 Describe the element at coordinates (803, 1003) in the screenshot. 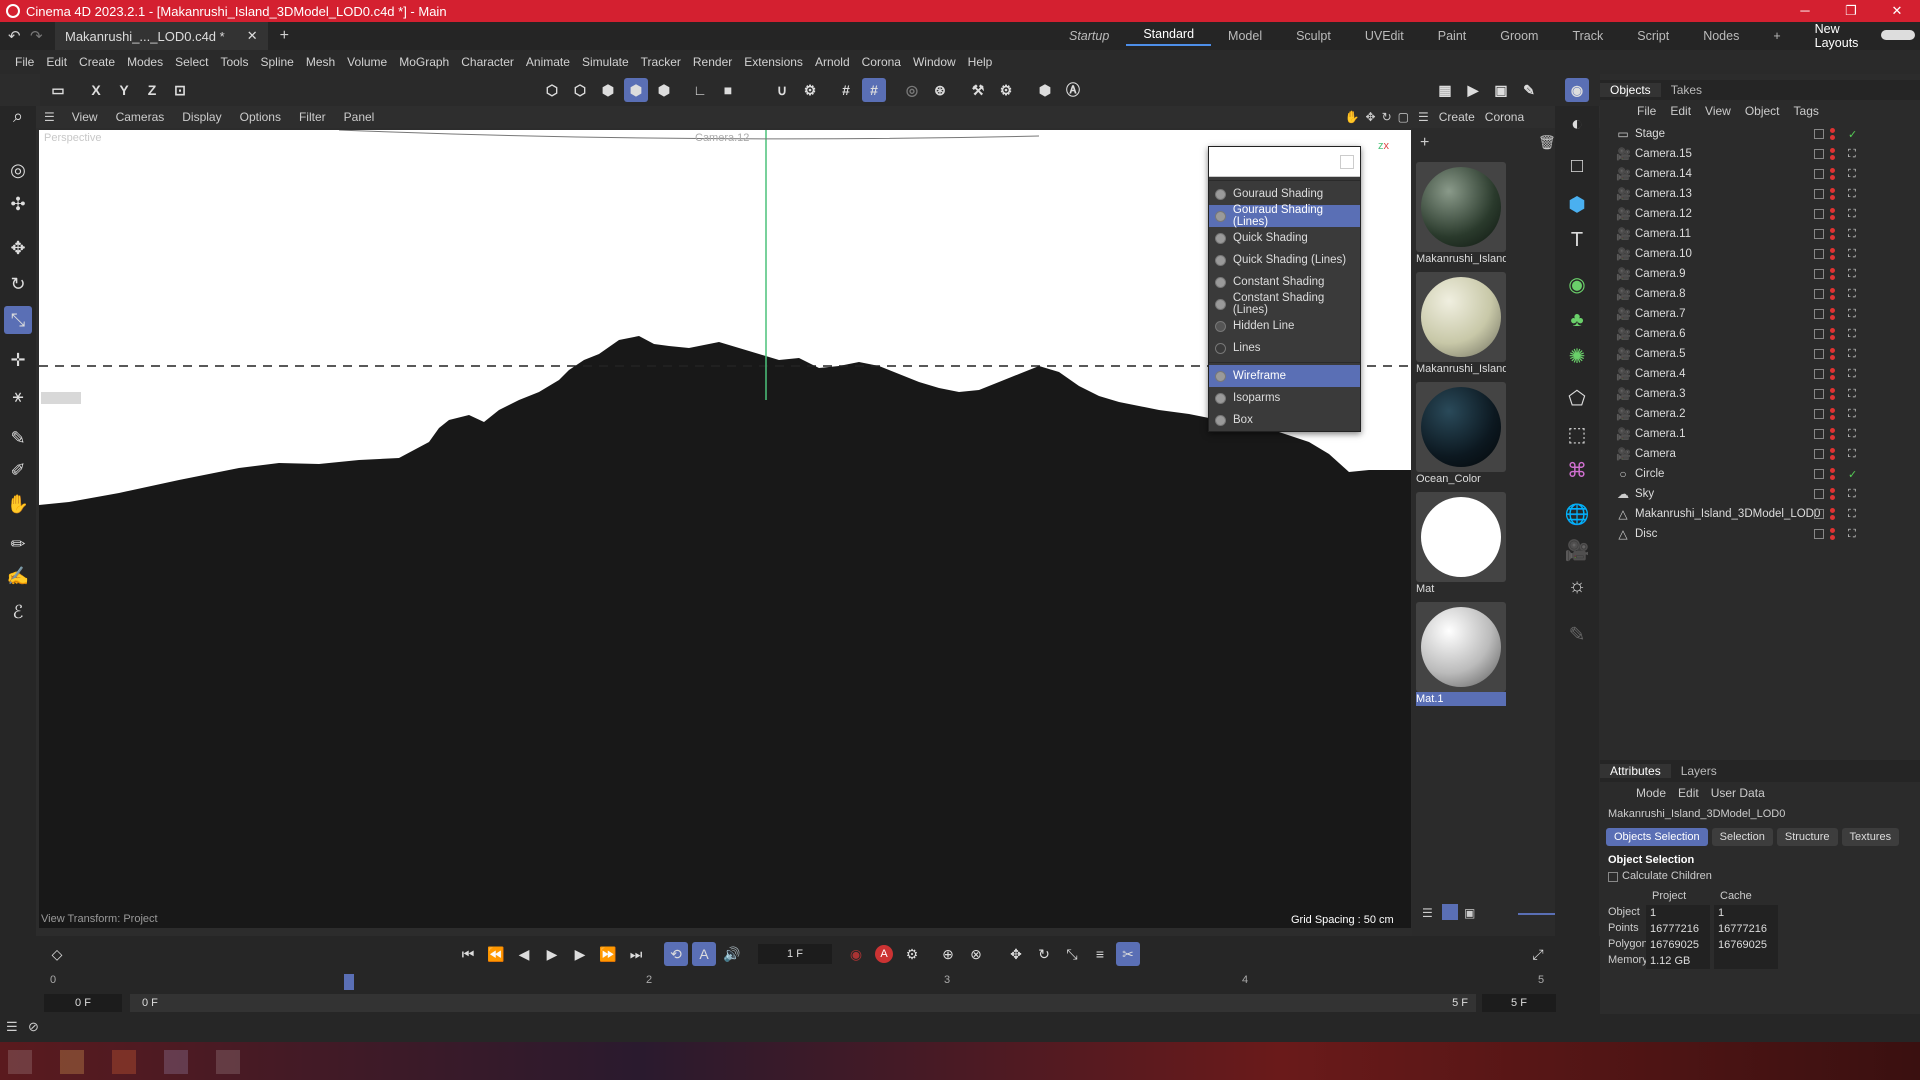

I see `frame-range-slider: 0 F 5 F` at that location.